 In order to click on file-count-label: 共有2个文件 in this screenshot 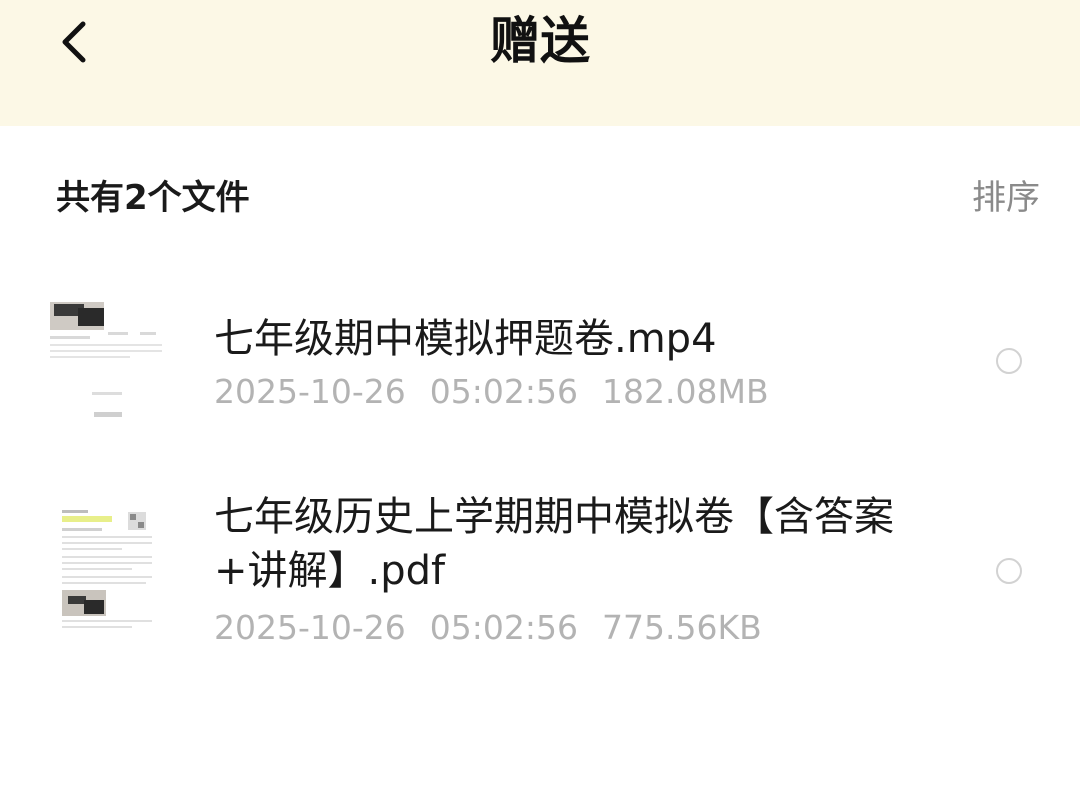, I will do `click(153, 198)`.